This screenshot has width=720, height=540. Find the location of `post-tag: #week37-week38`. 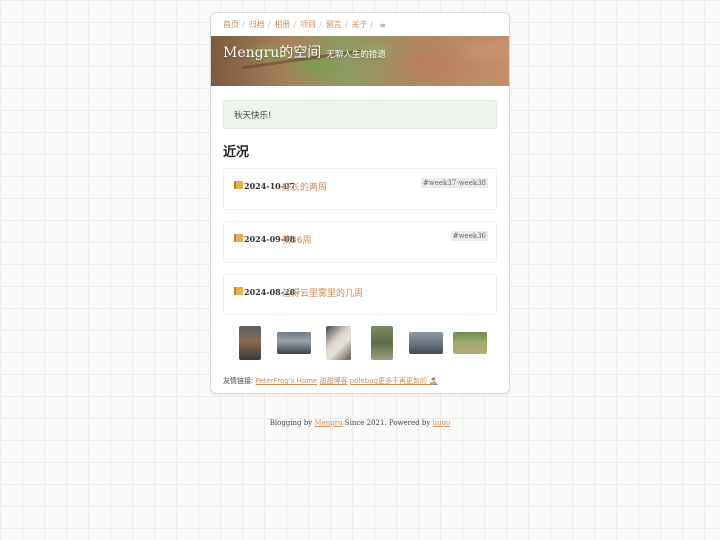

post-tag: #week37-week38 is located at coordinates (454, 183).